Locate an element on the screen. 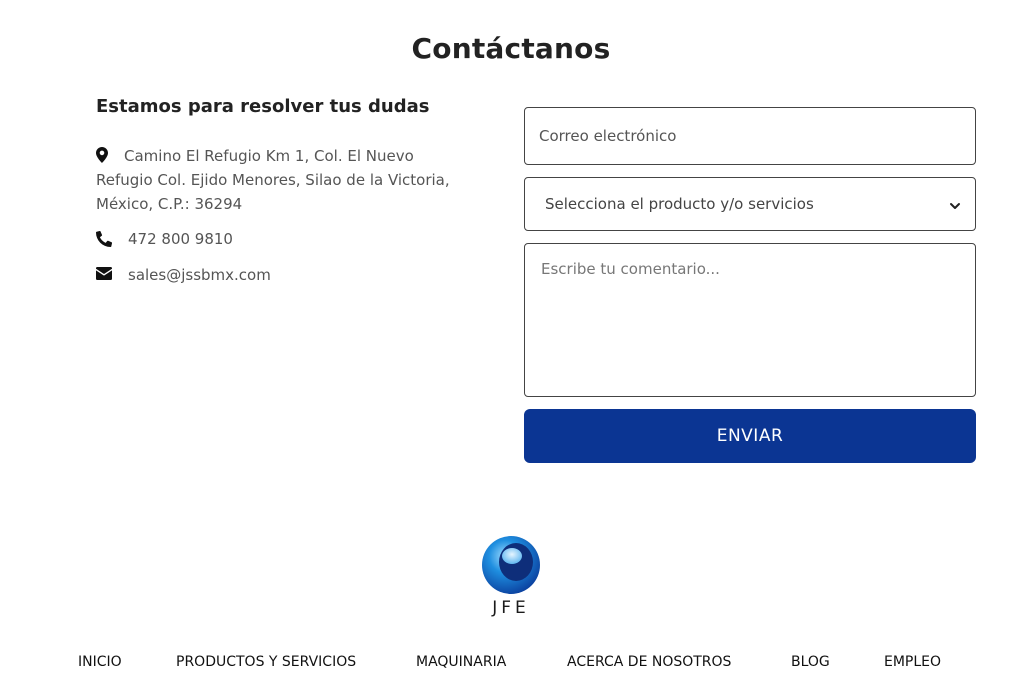  email-row: sales@jssbmx.com is located at coordinates (183, 275).